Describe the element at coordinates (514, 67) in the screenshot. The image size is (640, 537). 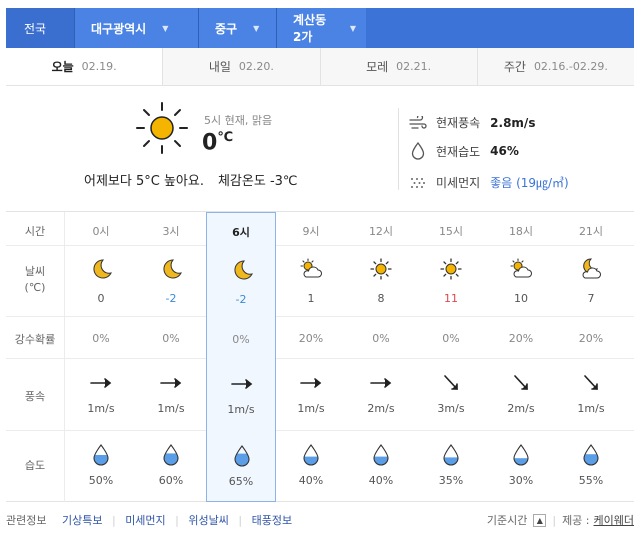
I see `tab-label: 주간` at that location.